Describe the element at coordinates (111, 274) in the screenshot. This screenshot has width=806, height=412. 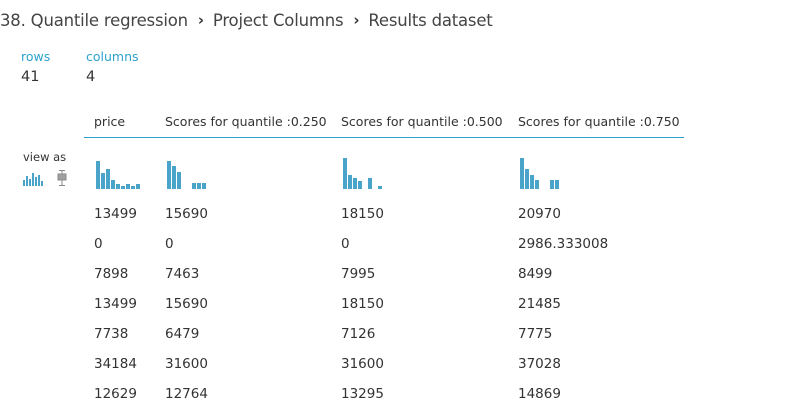
I see `table-cell: 7898` at that location.